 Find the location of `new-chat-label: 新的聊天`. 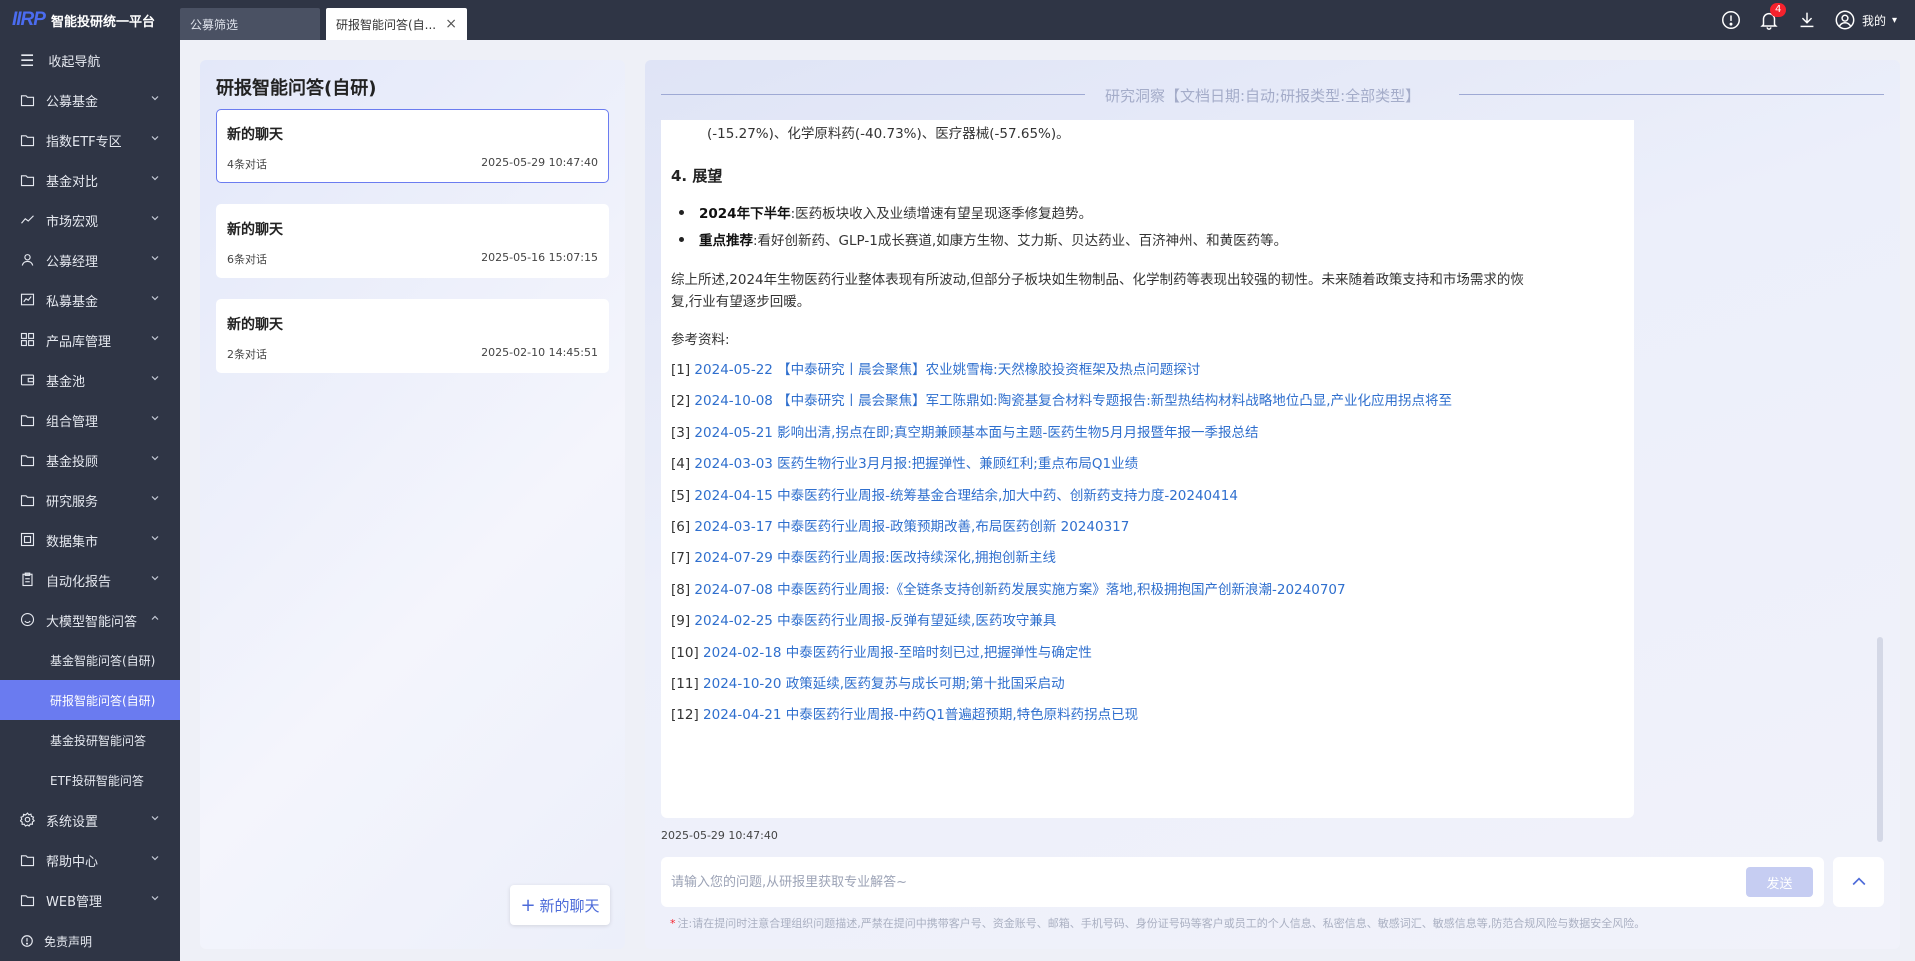

new-chat-label: 新的聊天 is located at coordinates (569, 905).